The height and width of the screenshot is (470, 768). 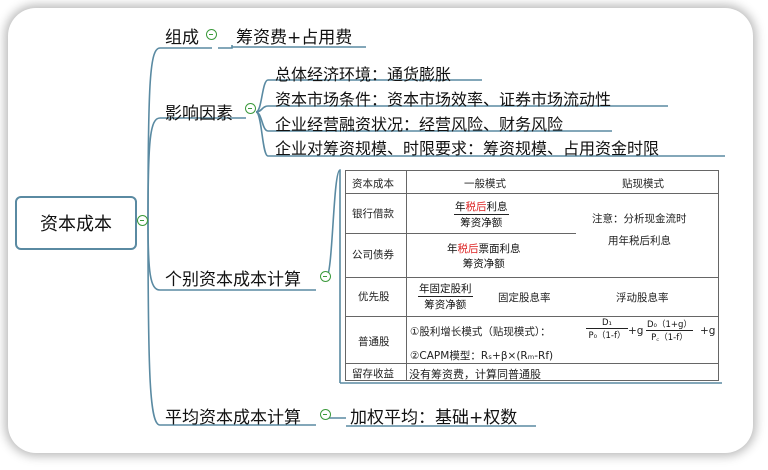 I want to click on collapse-toggle-root, so click(x=142, y=220).